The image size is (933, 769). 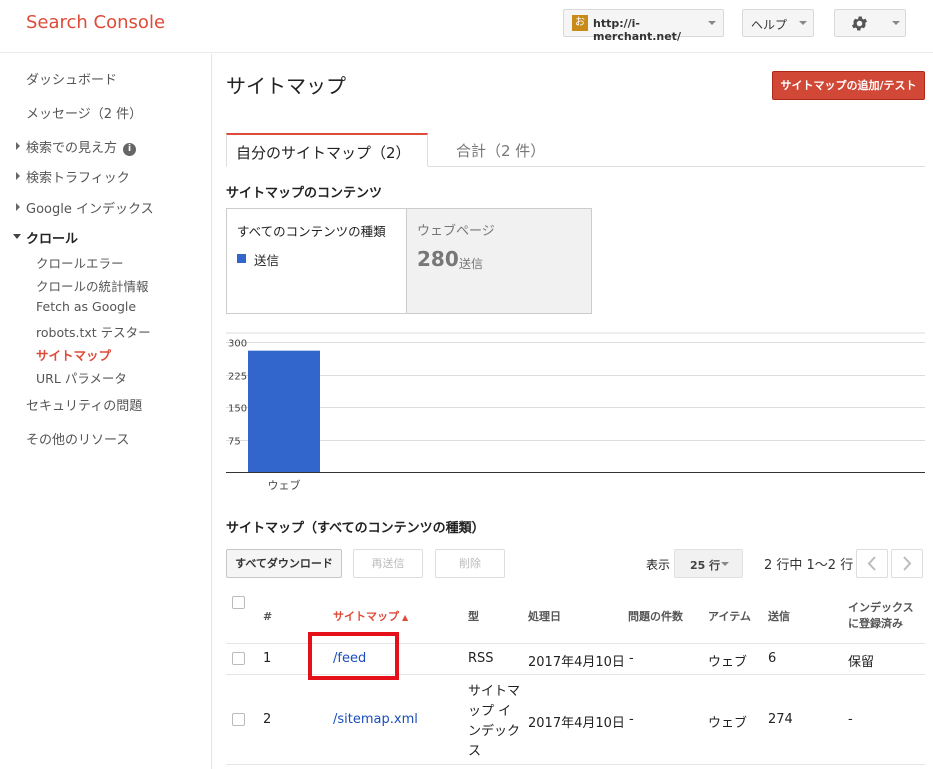 I want to click on column-header-label: サイトマップ, so click(x=366, y=616).